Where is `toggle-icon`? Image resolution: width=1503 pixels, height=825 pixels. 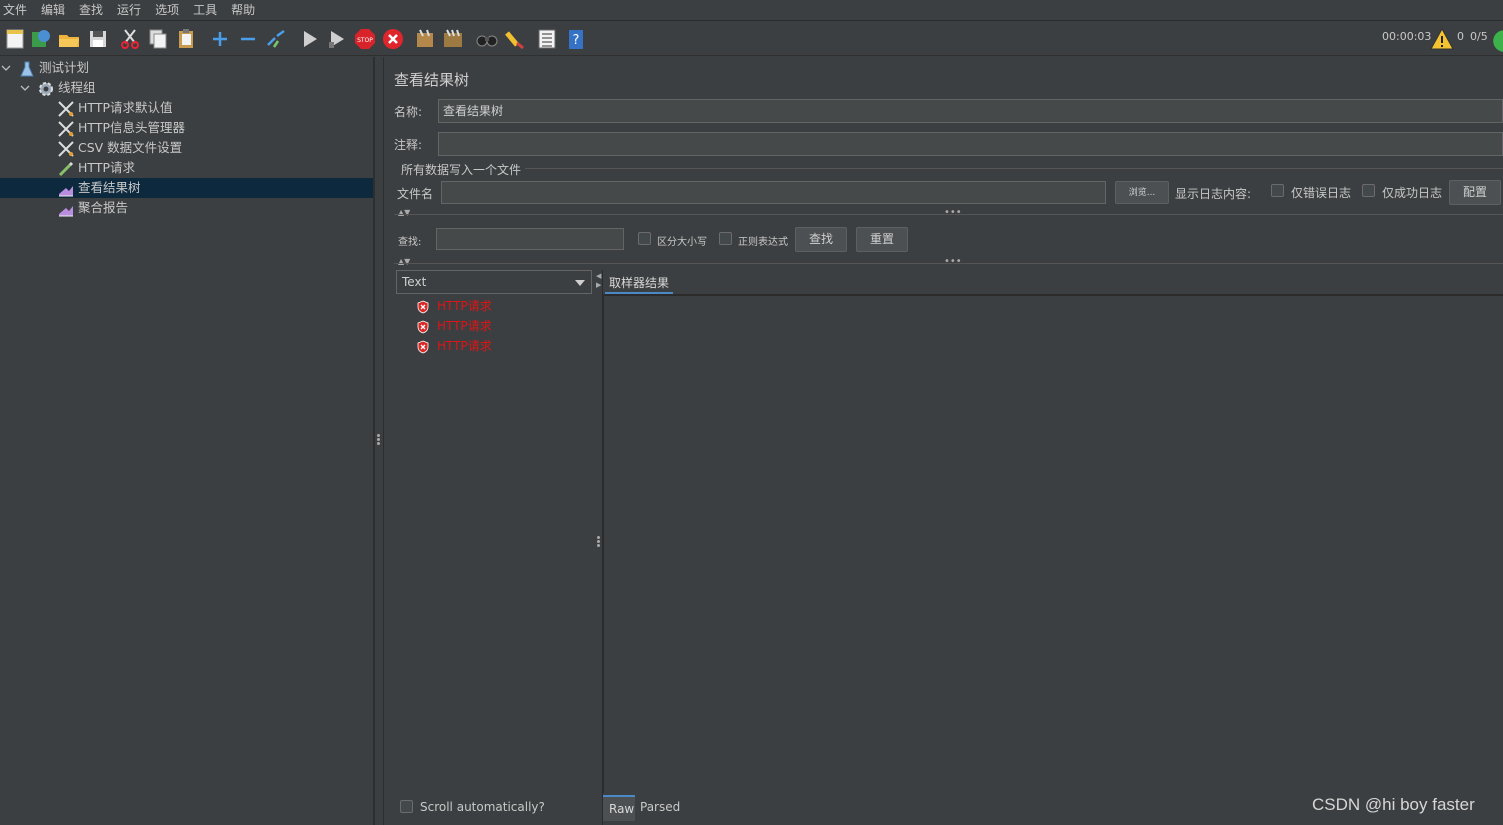
toggle-icon is located at coordinates (276, 39).